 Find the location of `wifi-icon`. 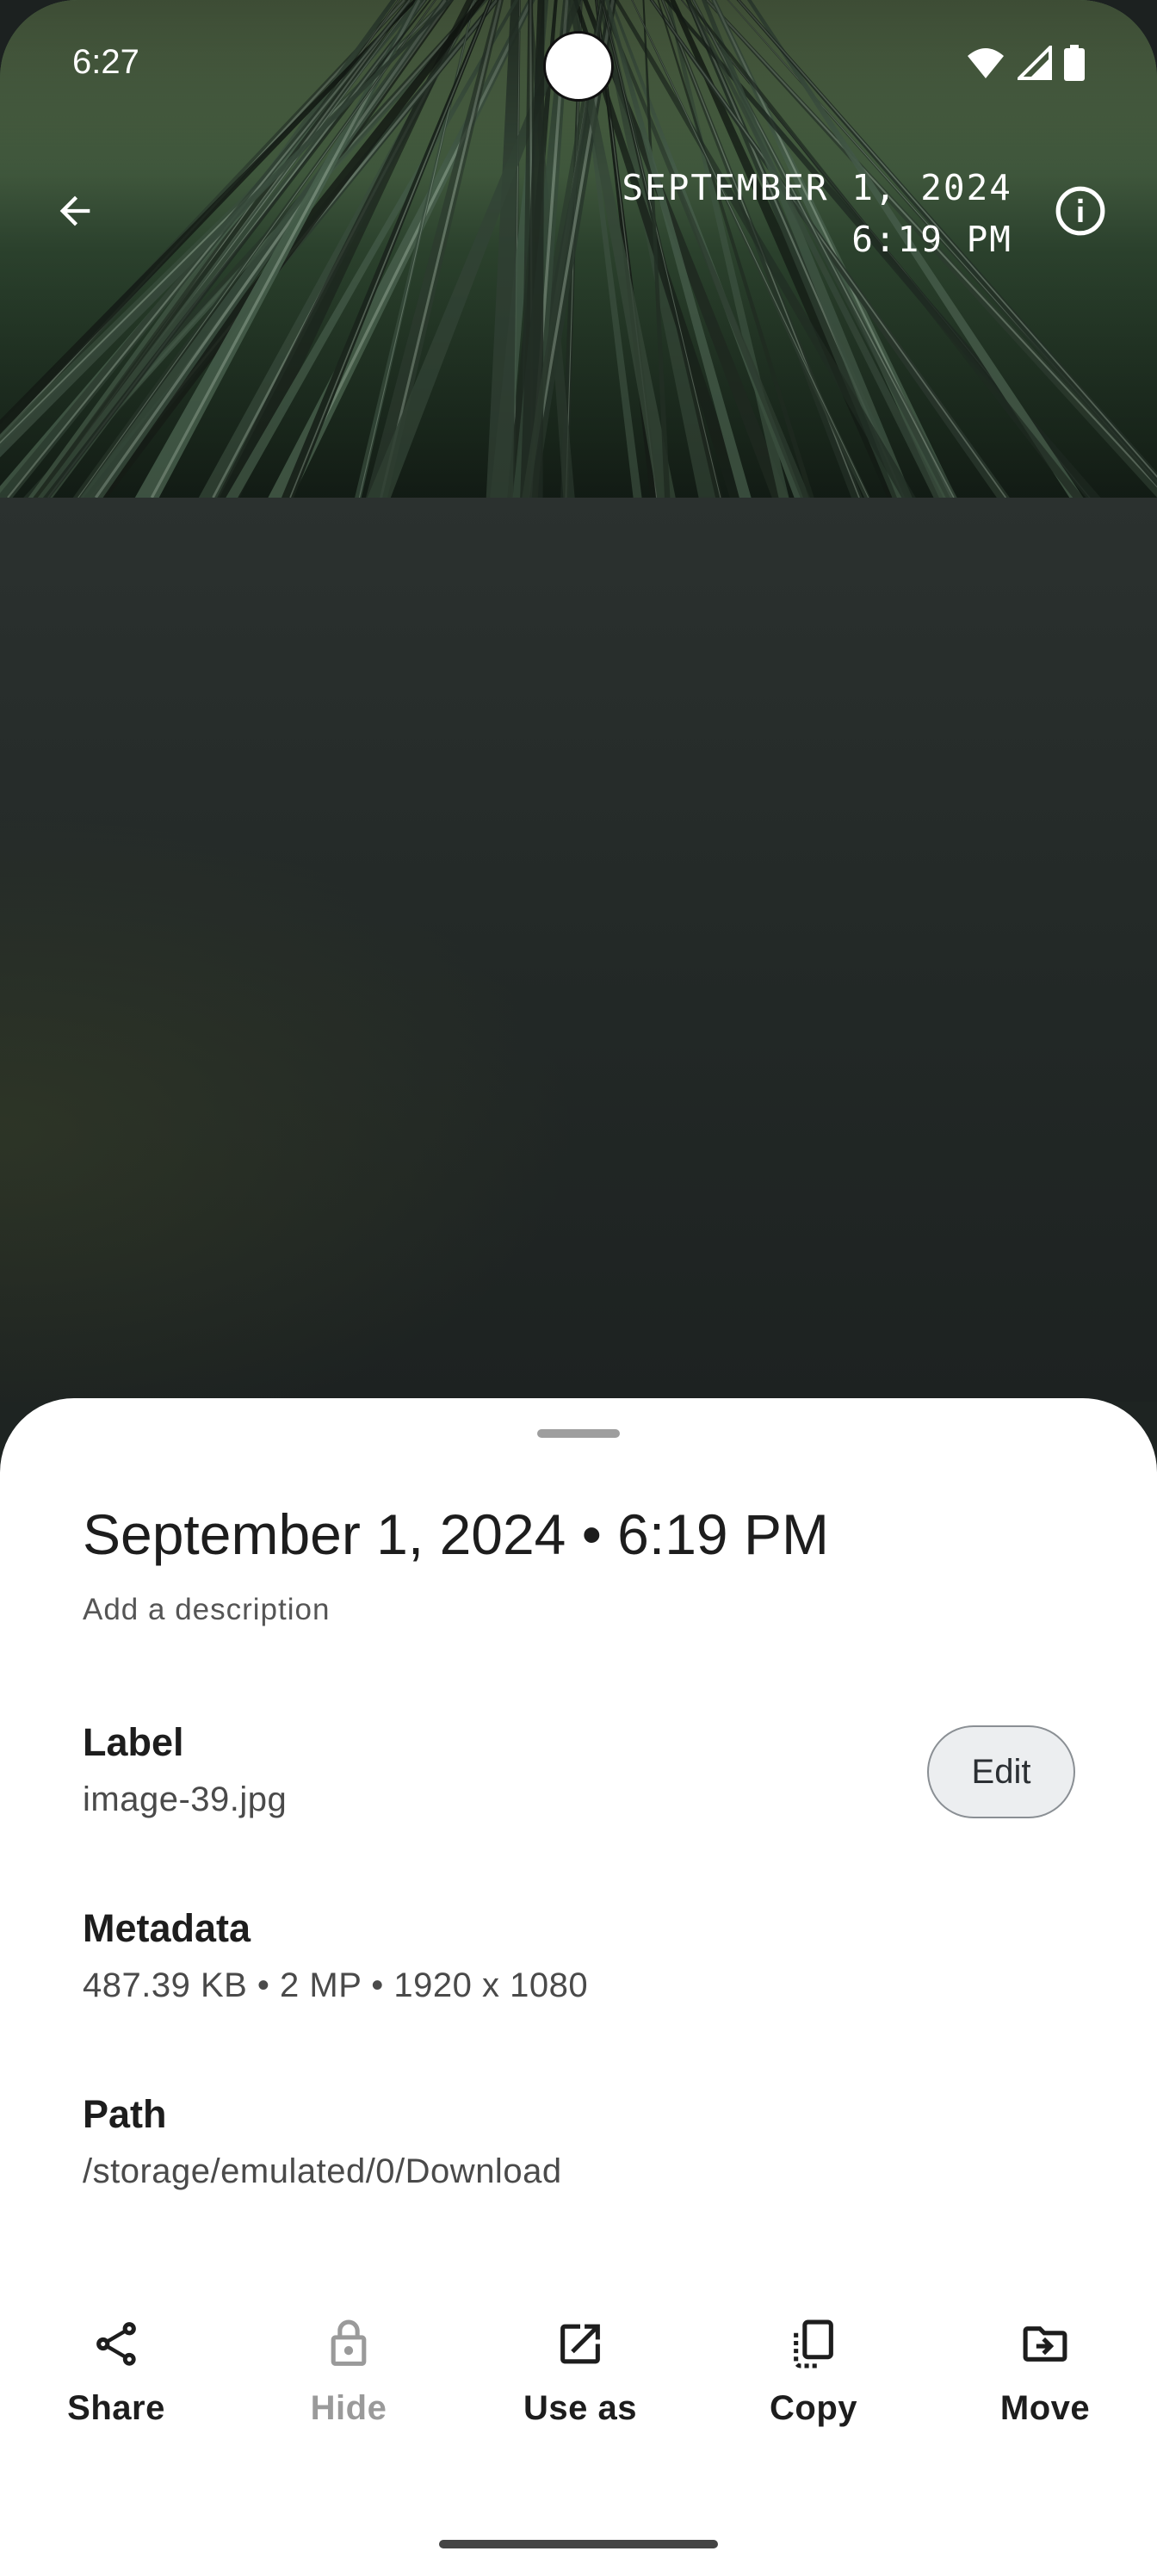

wifi-icon is located at coordinates (986, 63).